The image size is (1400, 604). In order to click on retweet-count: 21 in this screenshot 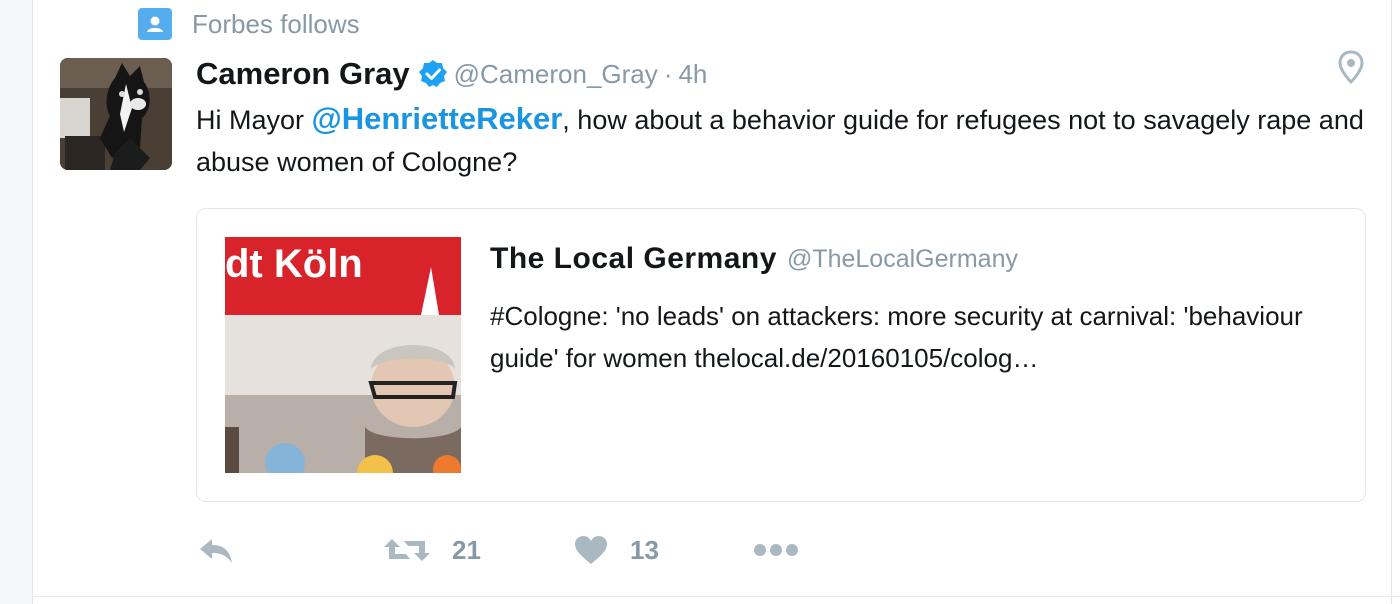, I will do `click(466, 549)`.